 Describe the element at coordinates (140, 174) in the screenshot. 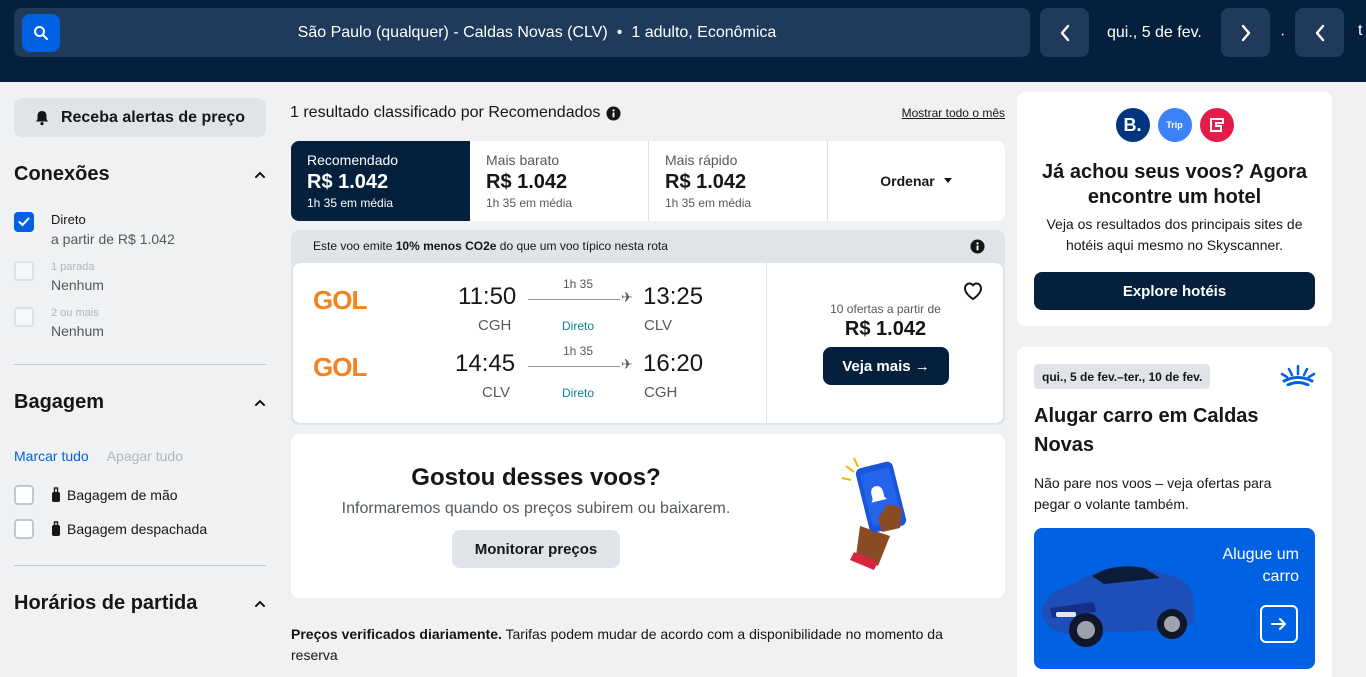

I see `connections-header: Conexões` at that location.